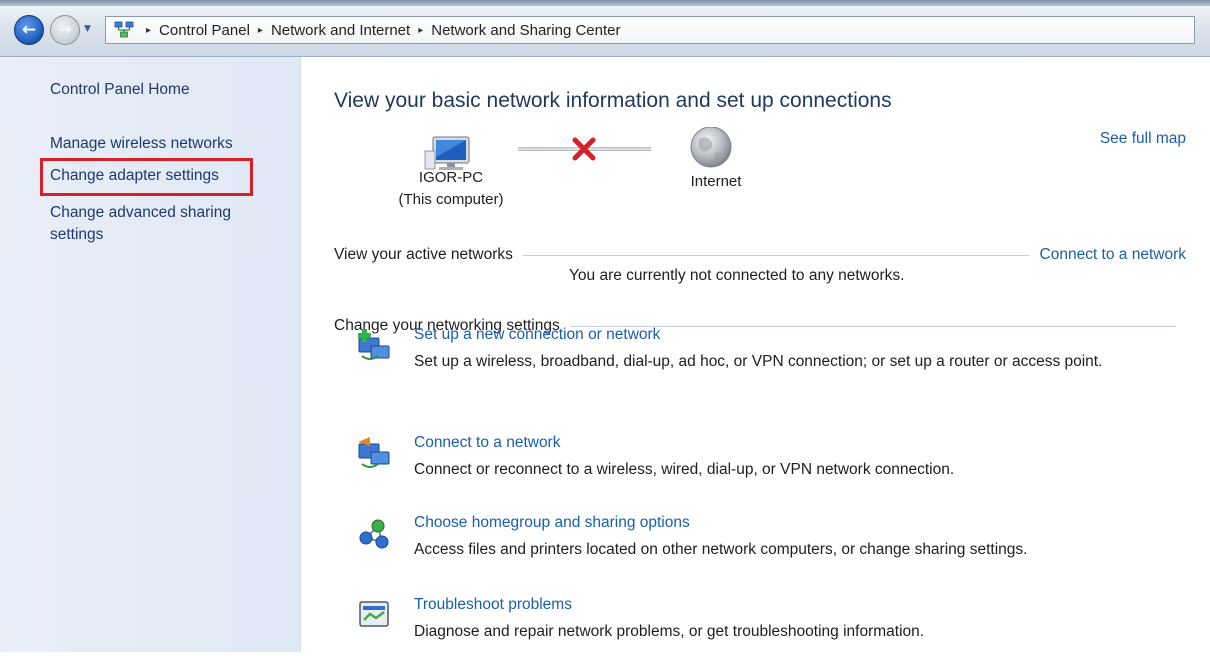 The height and width of the screenshot is (656, 1210). I want to click on troubleshoot-icon, so click(374, 615).